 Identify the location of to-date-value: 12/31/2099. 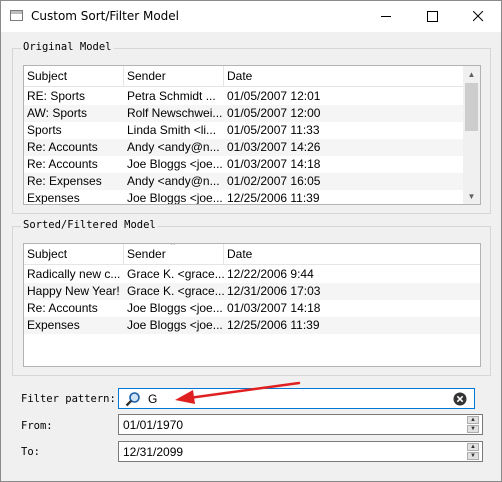
(153, 452).